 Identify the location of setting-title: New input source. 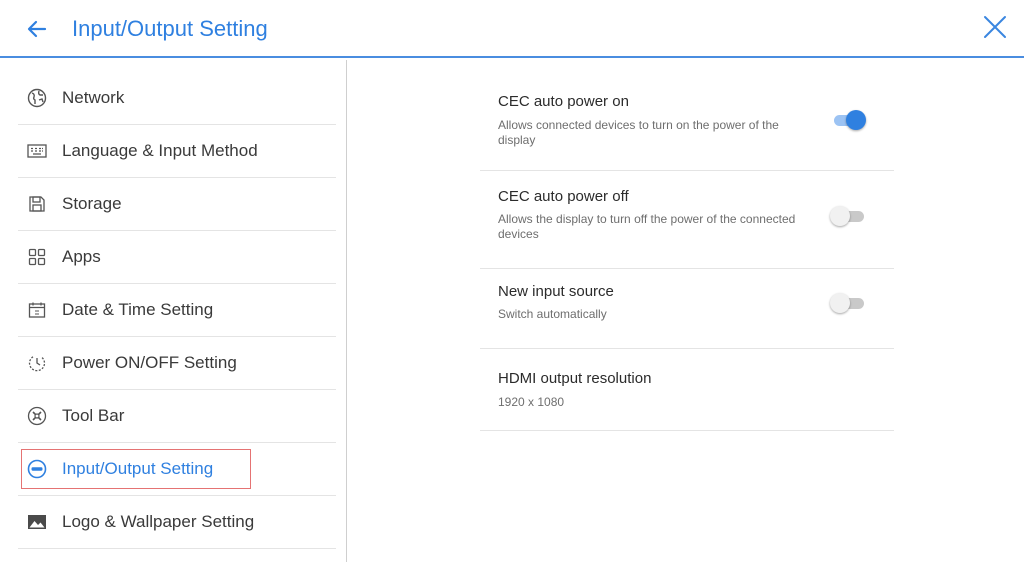
(556, 291).